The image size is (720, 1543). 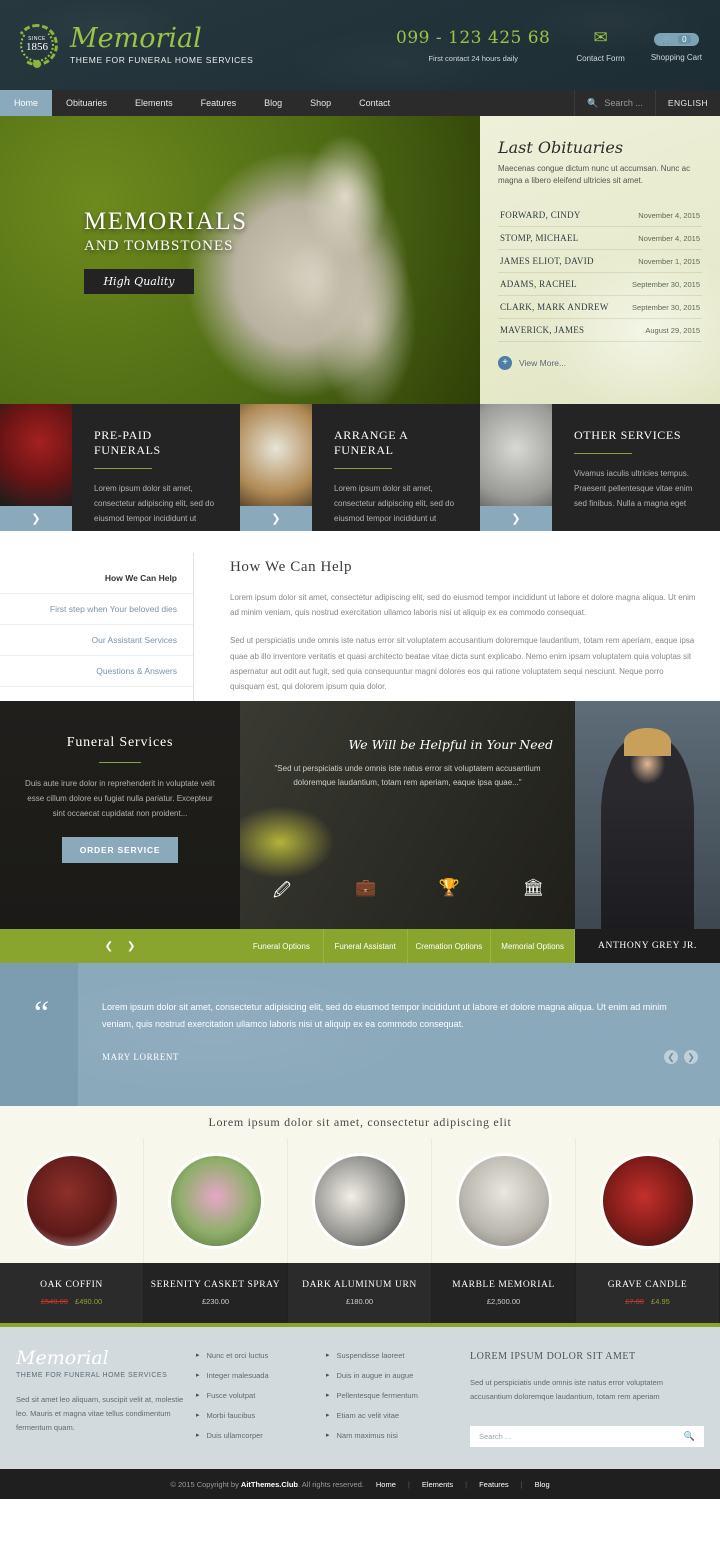 I want to click on footer-link: ▸ Morbi faucibus, so click(x=261, y=1415).